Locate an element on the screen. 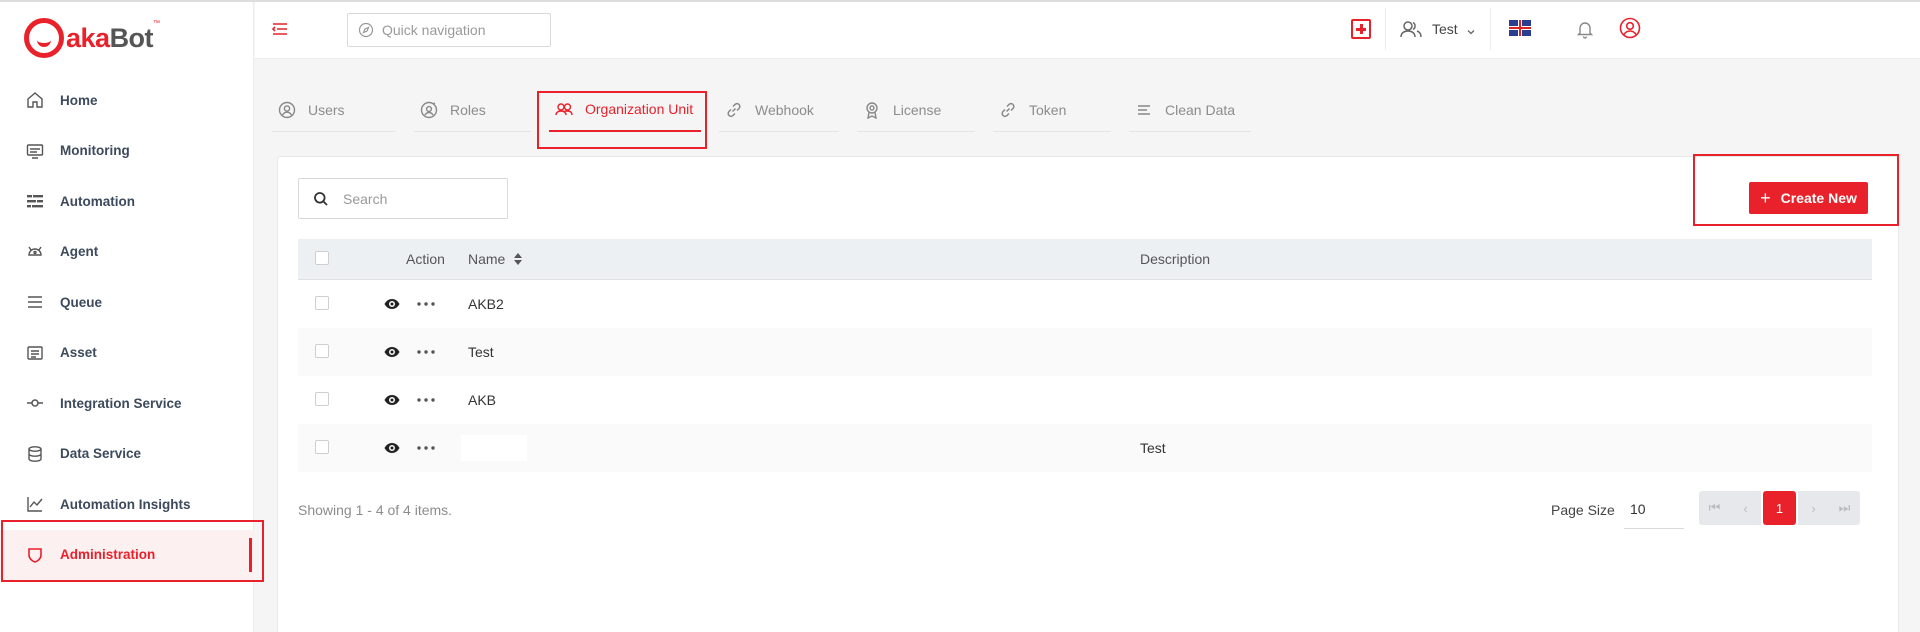 Image resolution: width=1920 pixels, height=632 pixels. quick-navigation-input is located at coordinates (462, 30).